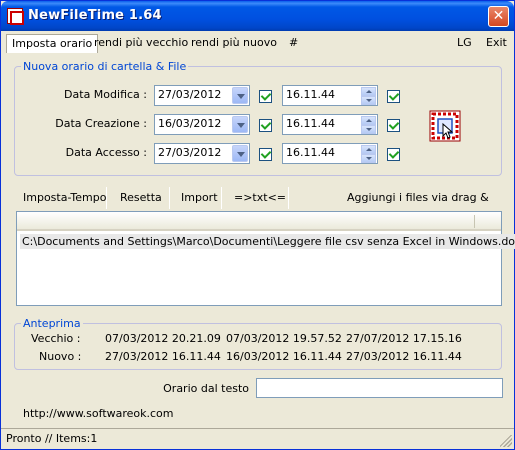 The image size is (515, 450). What do you see at coordinates (98, 413) in the screenshot?
I see `website-link: http://www.softwareok.com` at bounding box center [98, 413].